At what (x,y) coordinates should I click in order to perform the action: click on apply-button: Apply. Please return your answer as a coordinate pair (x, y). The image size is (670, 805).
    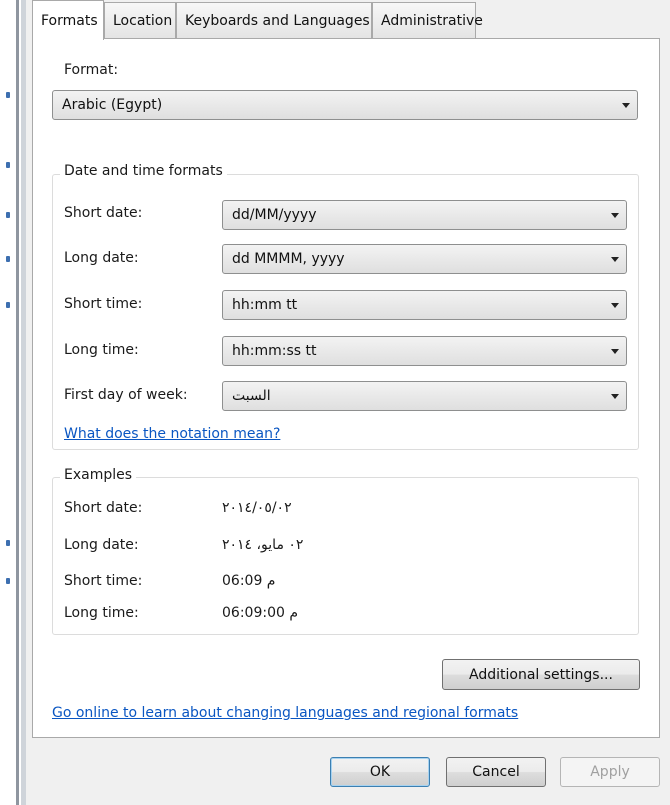
    Looking at the image, I should click on (610, 772).